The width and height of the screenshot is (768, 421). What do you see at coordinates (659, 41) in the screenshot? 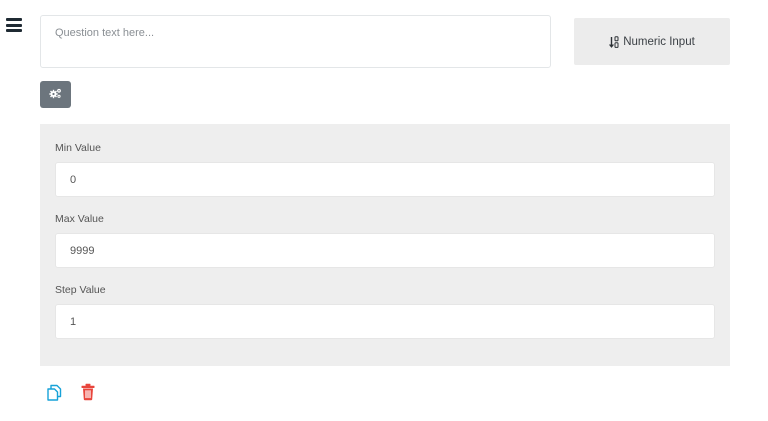
I see `question-type-label: Numeric Input` at bounding box center [659, 41].